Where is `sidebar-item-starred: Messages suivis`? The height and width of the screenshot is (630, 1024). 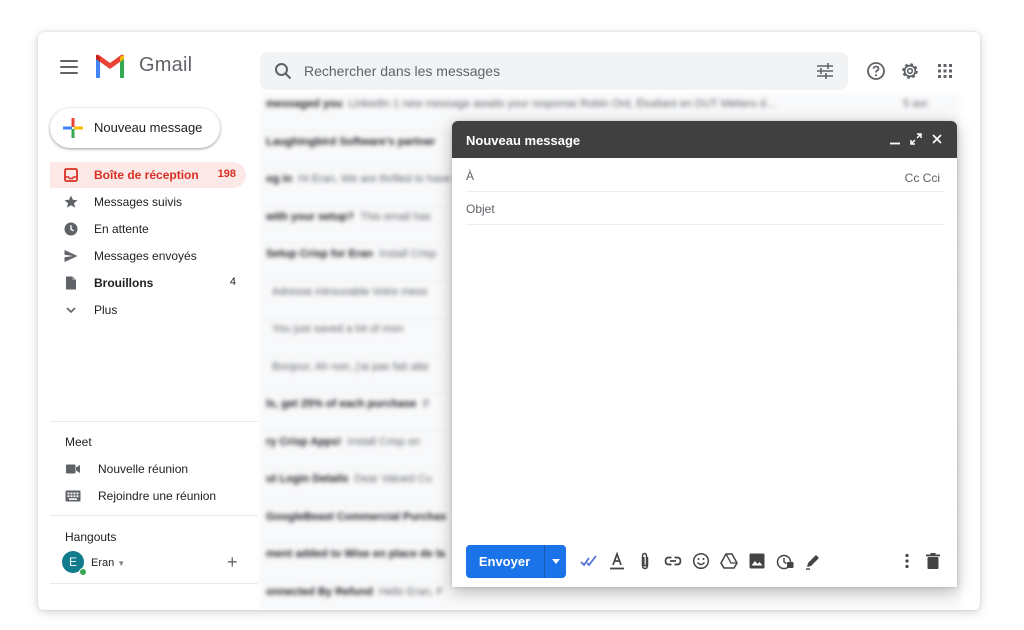
sidebar-item-starred: Messages suivis is located at coordinates (148, 202).